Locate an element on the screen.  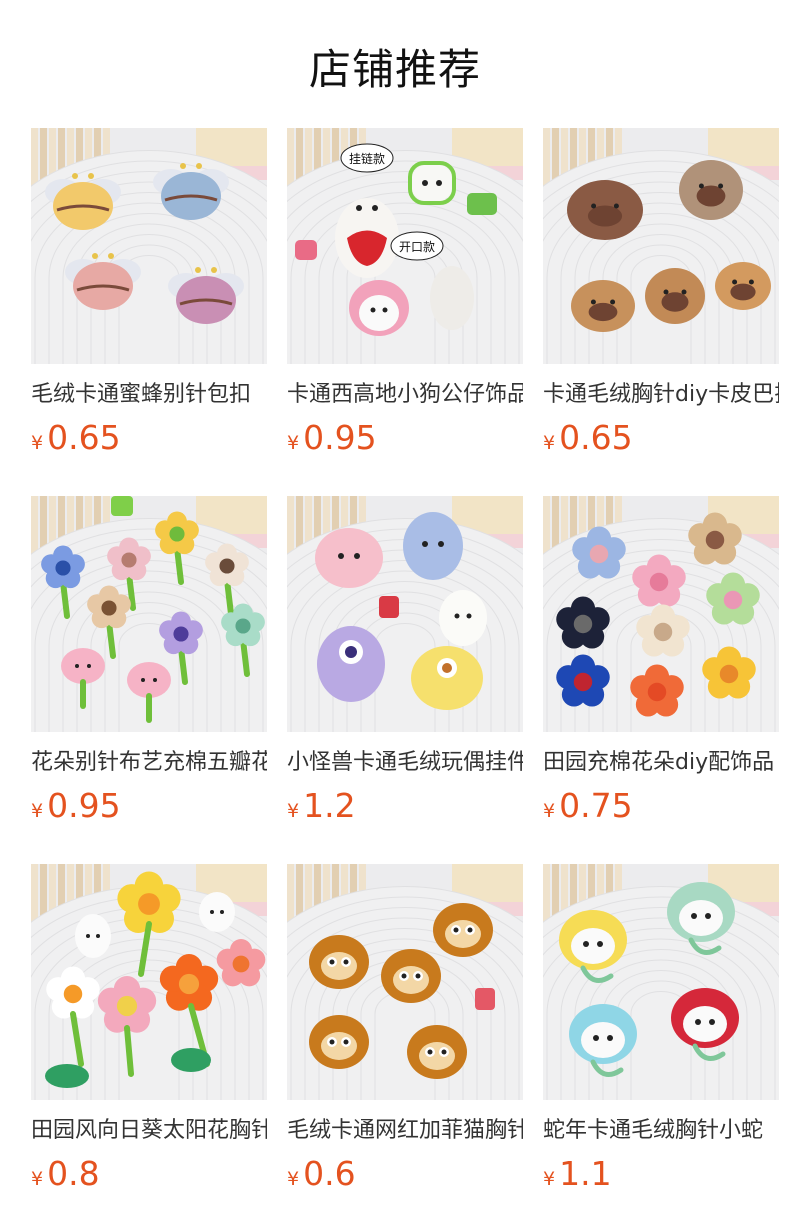
image-dogs: 挂链款开口款 is located at coordinates (405, 246).